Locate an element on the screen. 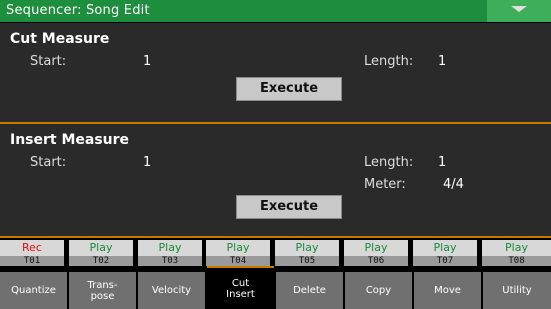  insert-measure-title: Insert Measure is located at coordinates (70, 140).